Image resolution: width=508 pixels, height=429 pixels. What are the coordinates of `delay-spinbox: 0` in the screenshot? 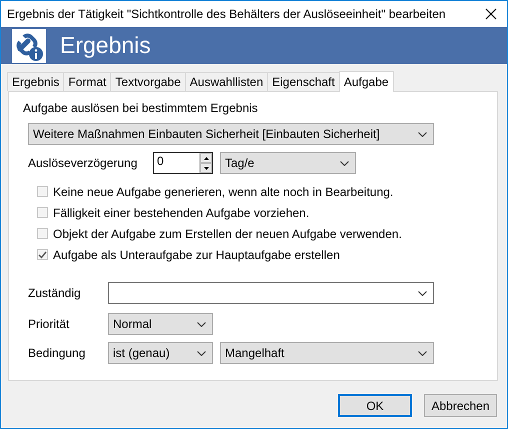 It's located at (183, 163).